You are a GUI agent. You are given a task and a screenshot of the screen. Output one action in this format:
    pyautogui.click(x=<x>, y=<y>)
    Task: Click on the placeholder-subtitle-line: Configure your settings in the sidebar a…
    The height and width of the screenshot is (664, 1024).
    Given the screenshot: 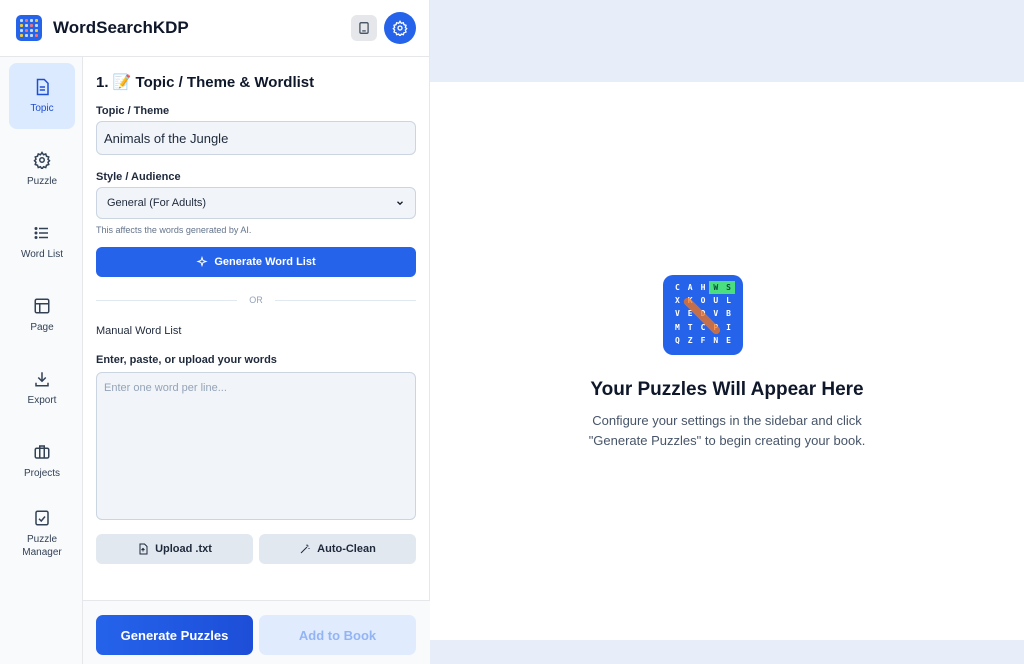 What is the action you would take?
    pyautogui.click(x=727, y=420)
    